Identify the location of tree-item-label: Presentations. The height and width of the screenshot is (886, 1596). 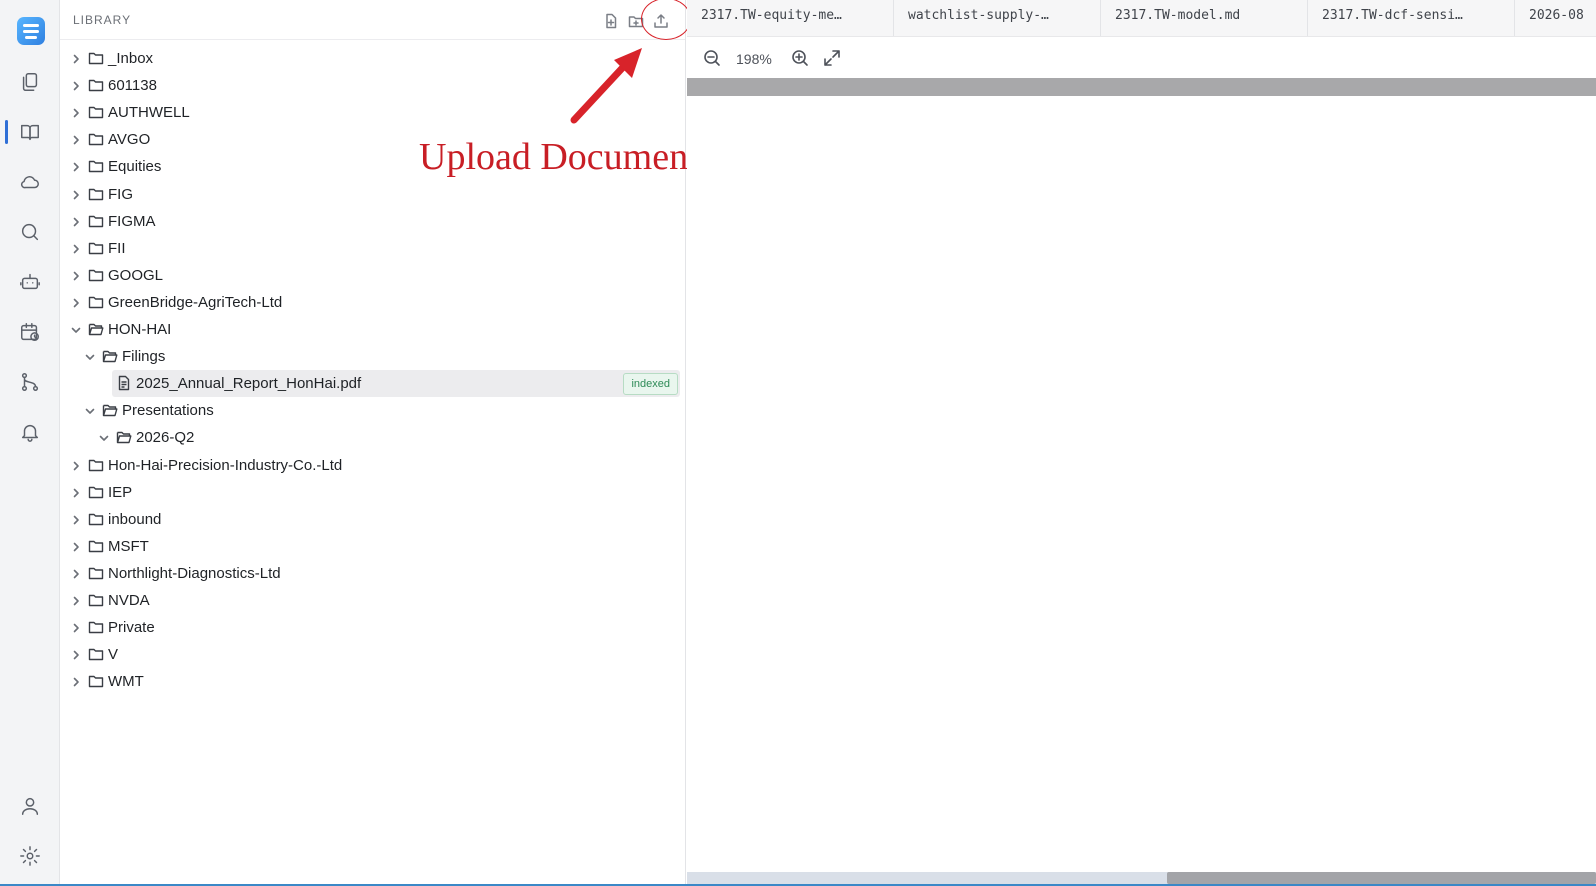
(168, 411).